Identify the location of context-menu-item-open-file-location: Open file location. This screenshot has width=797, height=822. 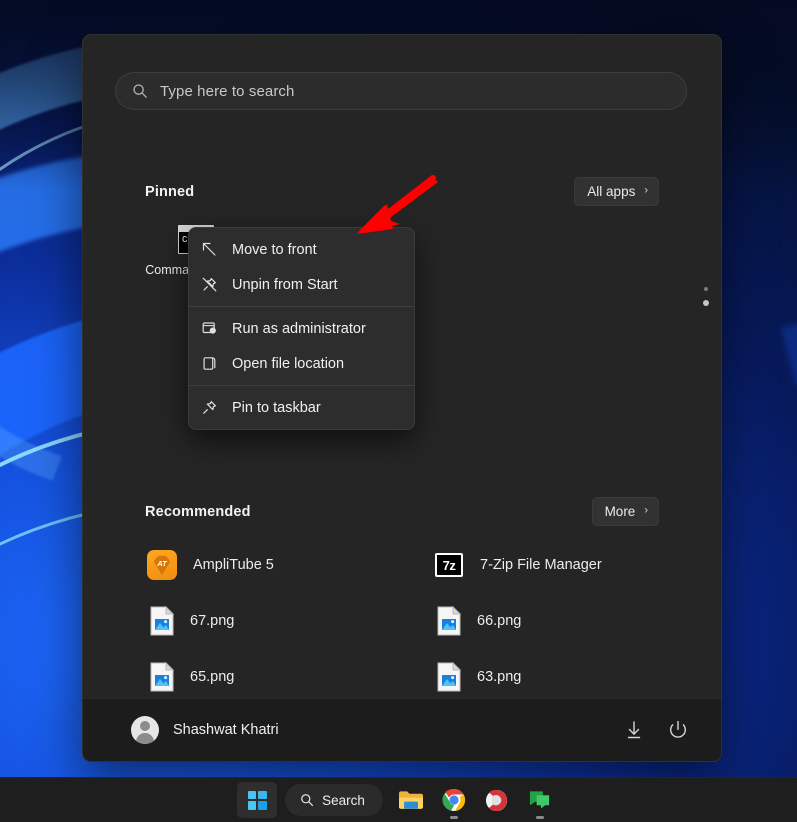
(301, 363).